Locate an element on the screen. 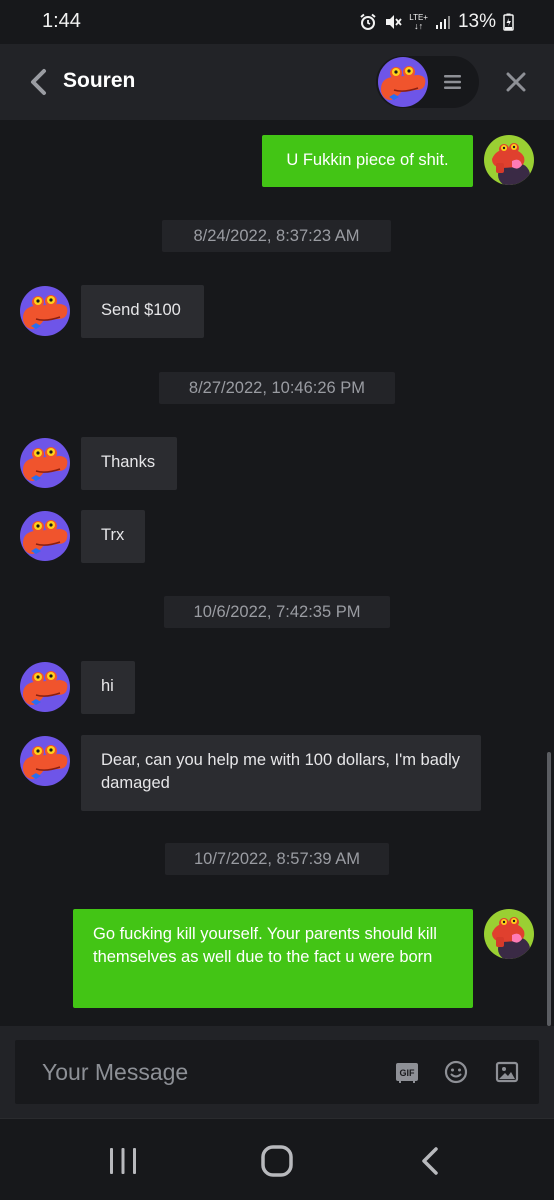 This screenshot has width=554, height=1200. message-text: hi is located at coordinates (107, 686).